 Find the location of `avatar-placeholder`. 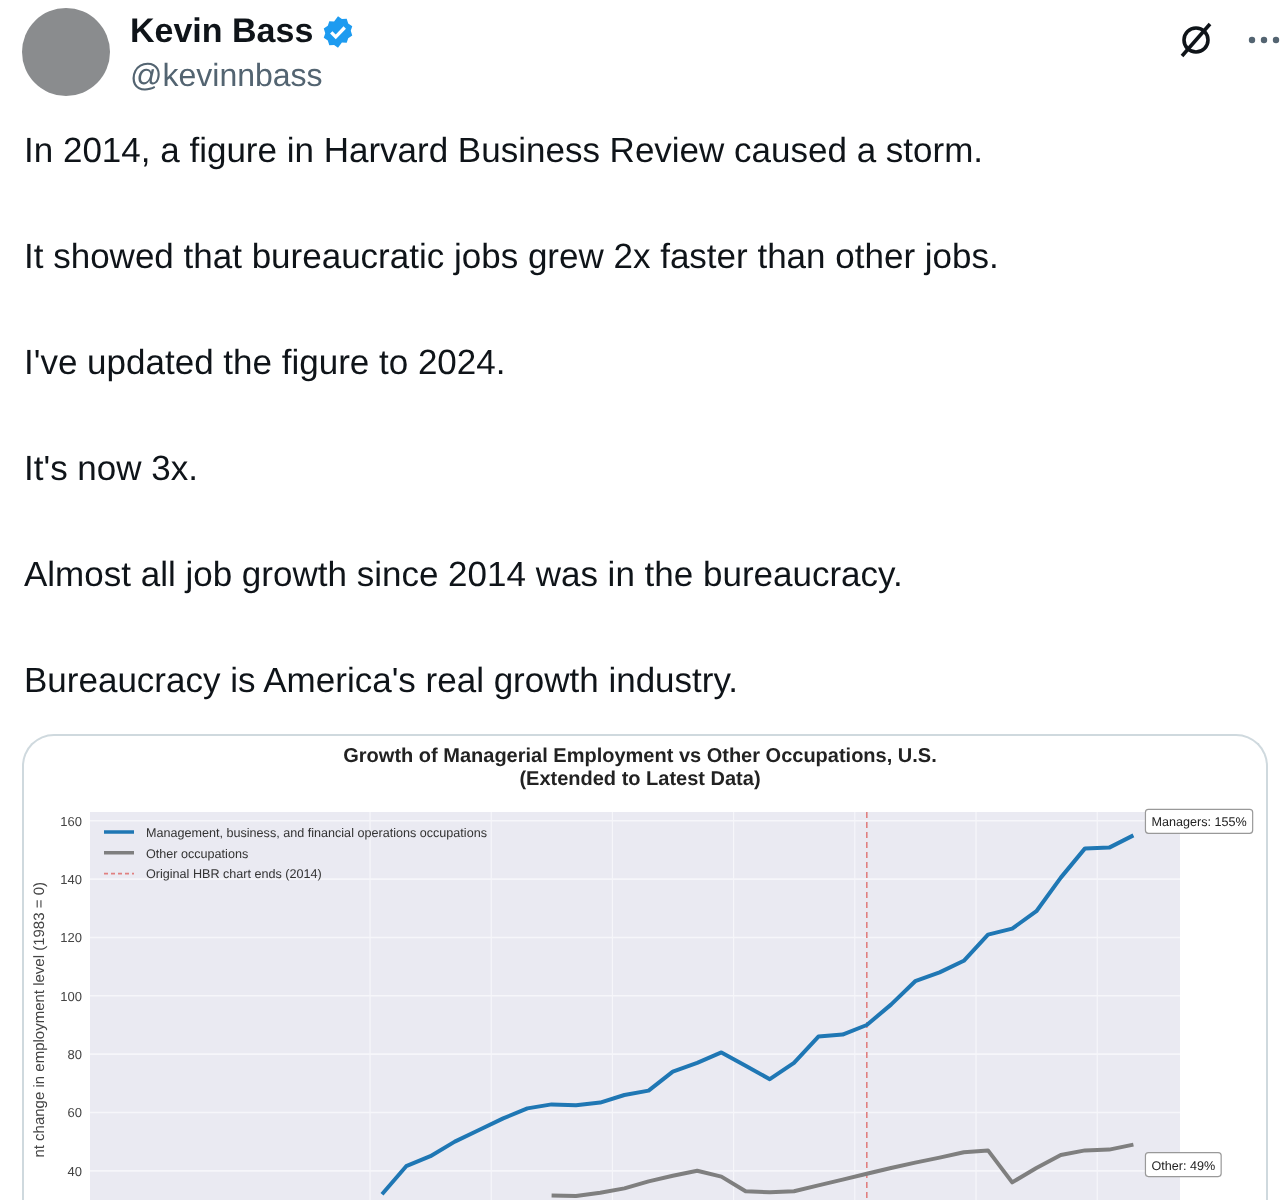

avatar-placeholder is located at coordinates (66, 52).